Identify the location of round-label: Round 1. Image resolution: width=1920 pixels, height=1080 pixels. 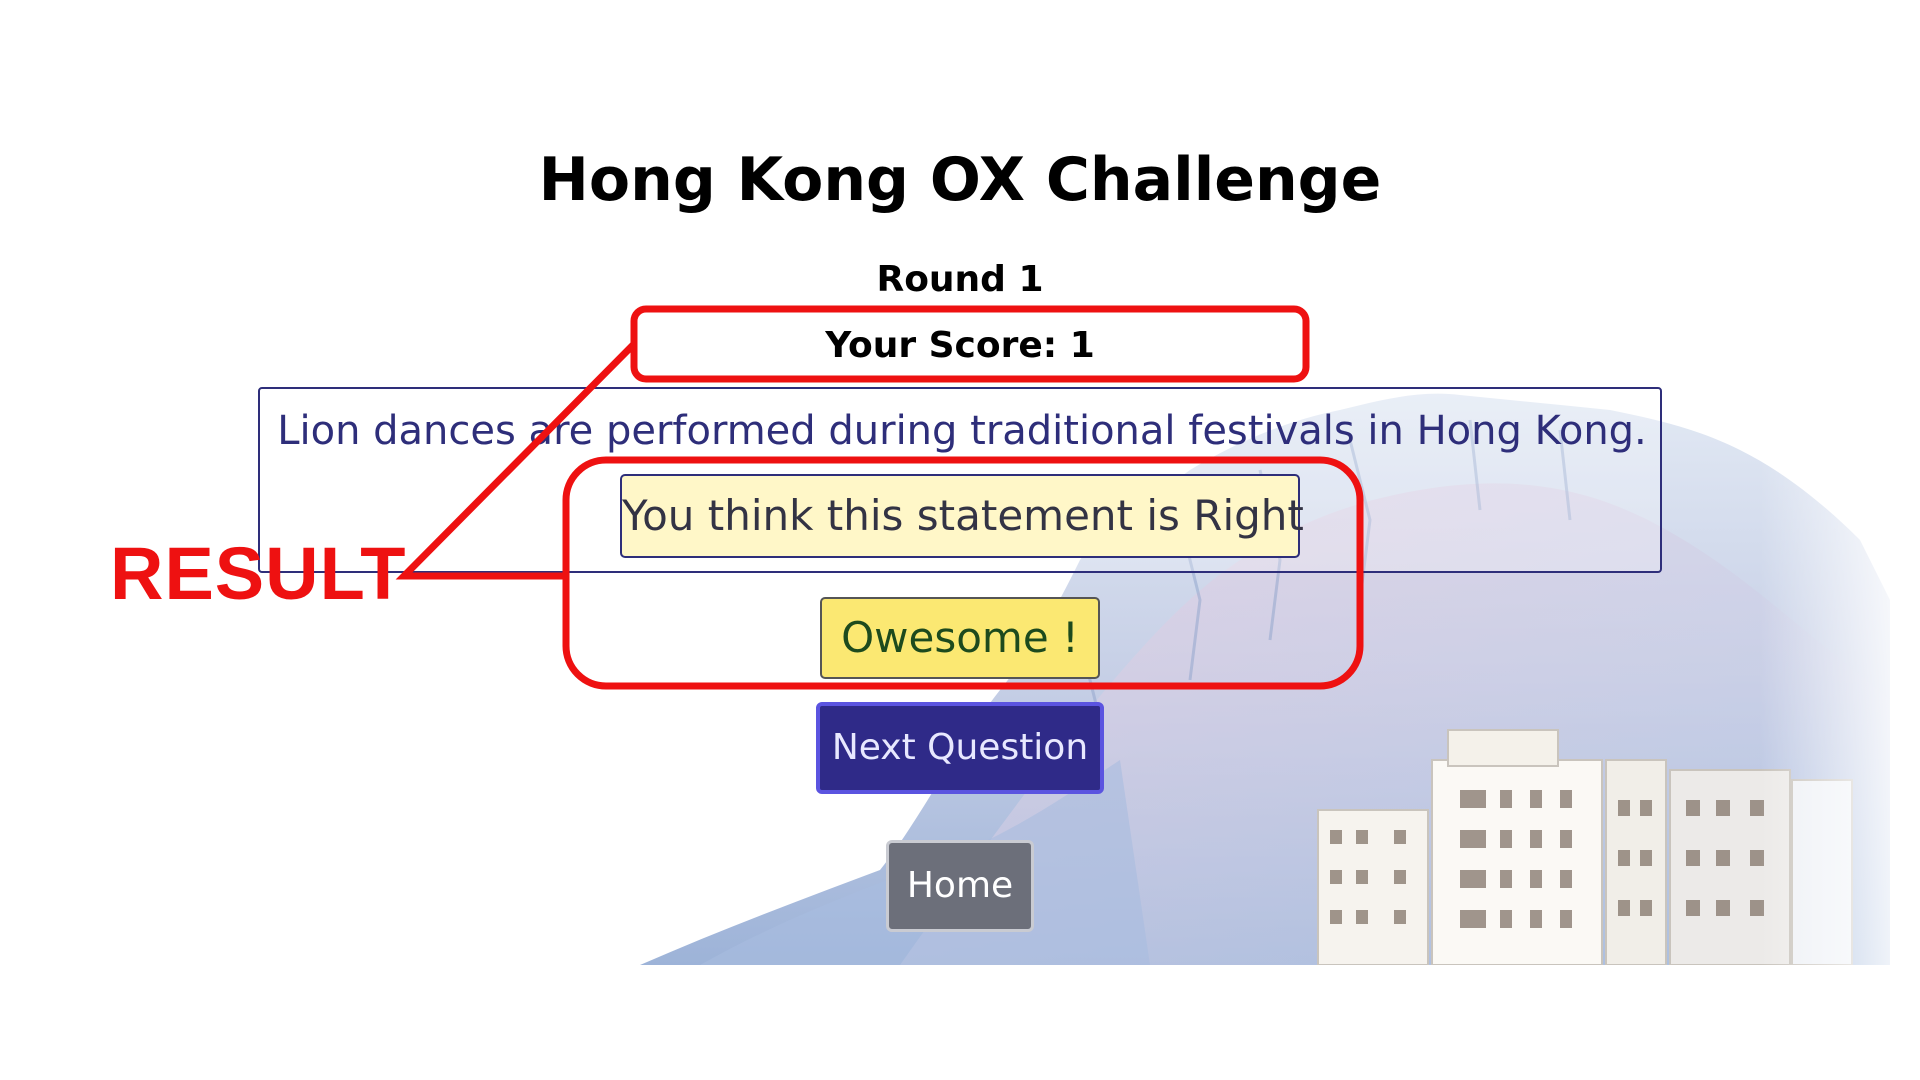
(960, 279).